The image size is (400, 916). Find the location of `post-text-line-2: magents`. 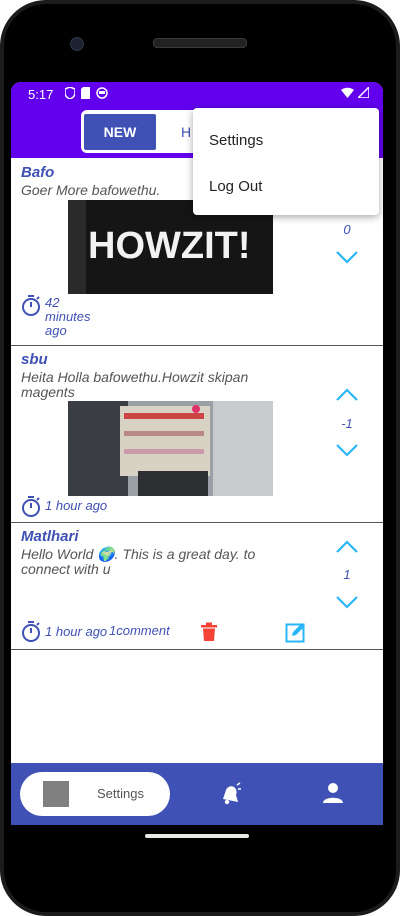

post-text-line-2: magents is located at coordinates (48, 392).